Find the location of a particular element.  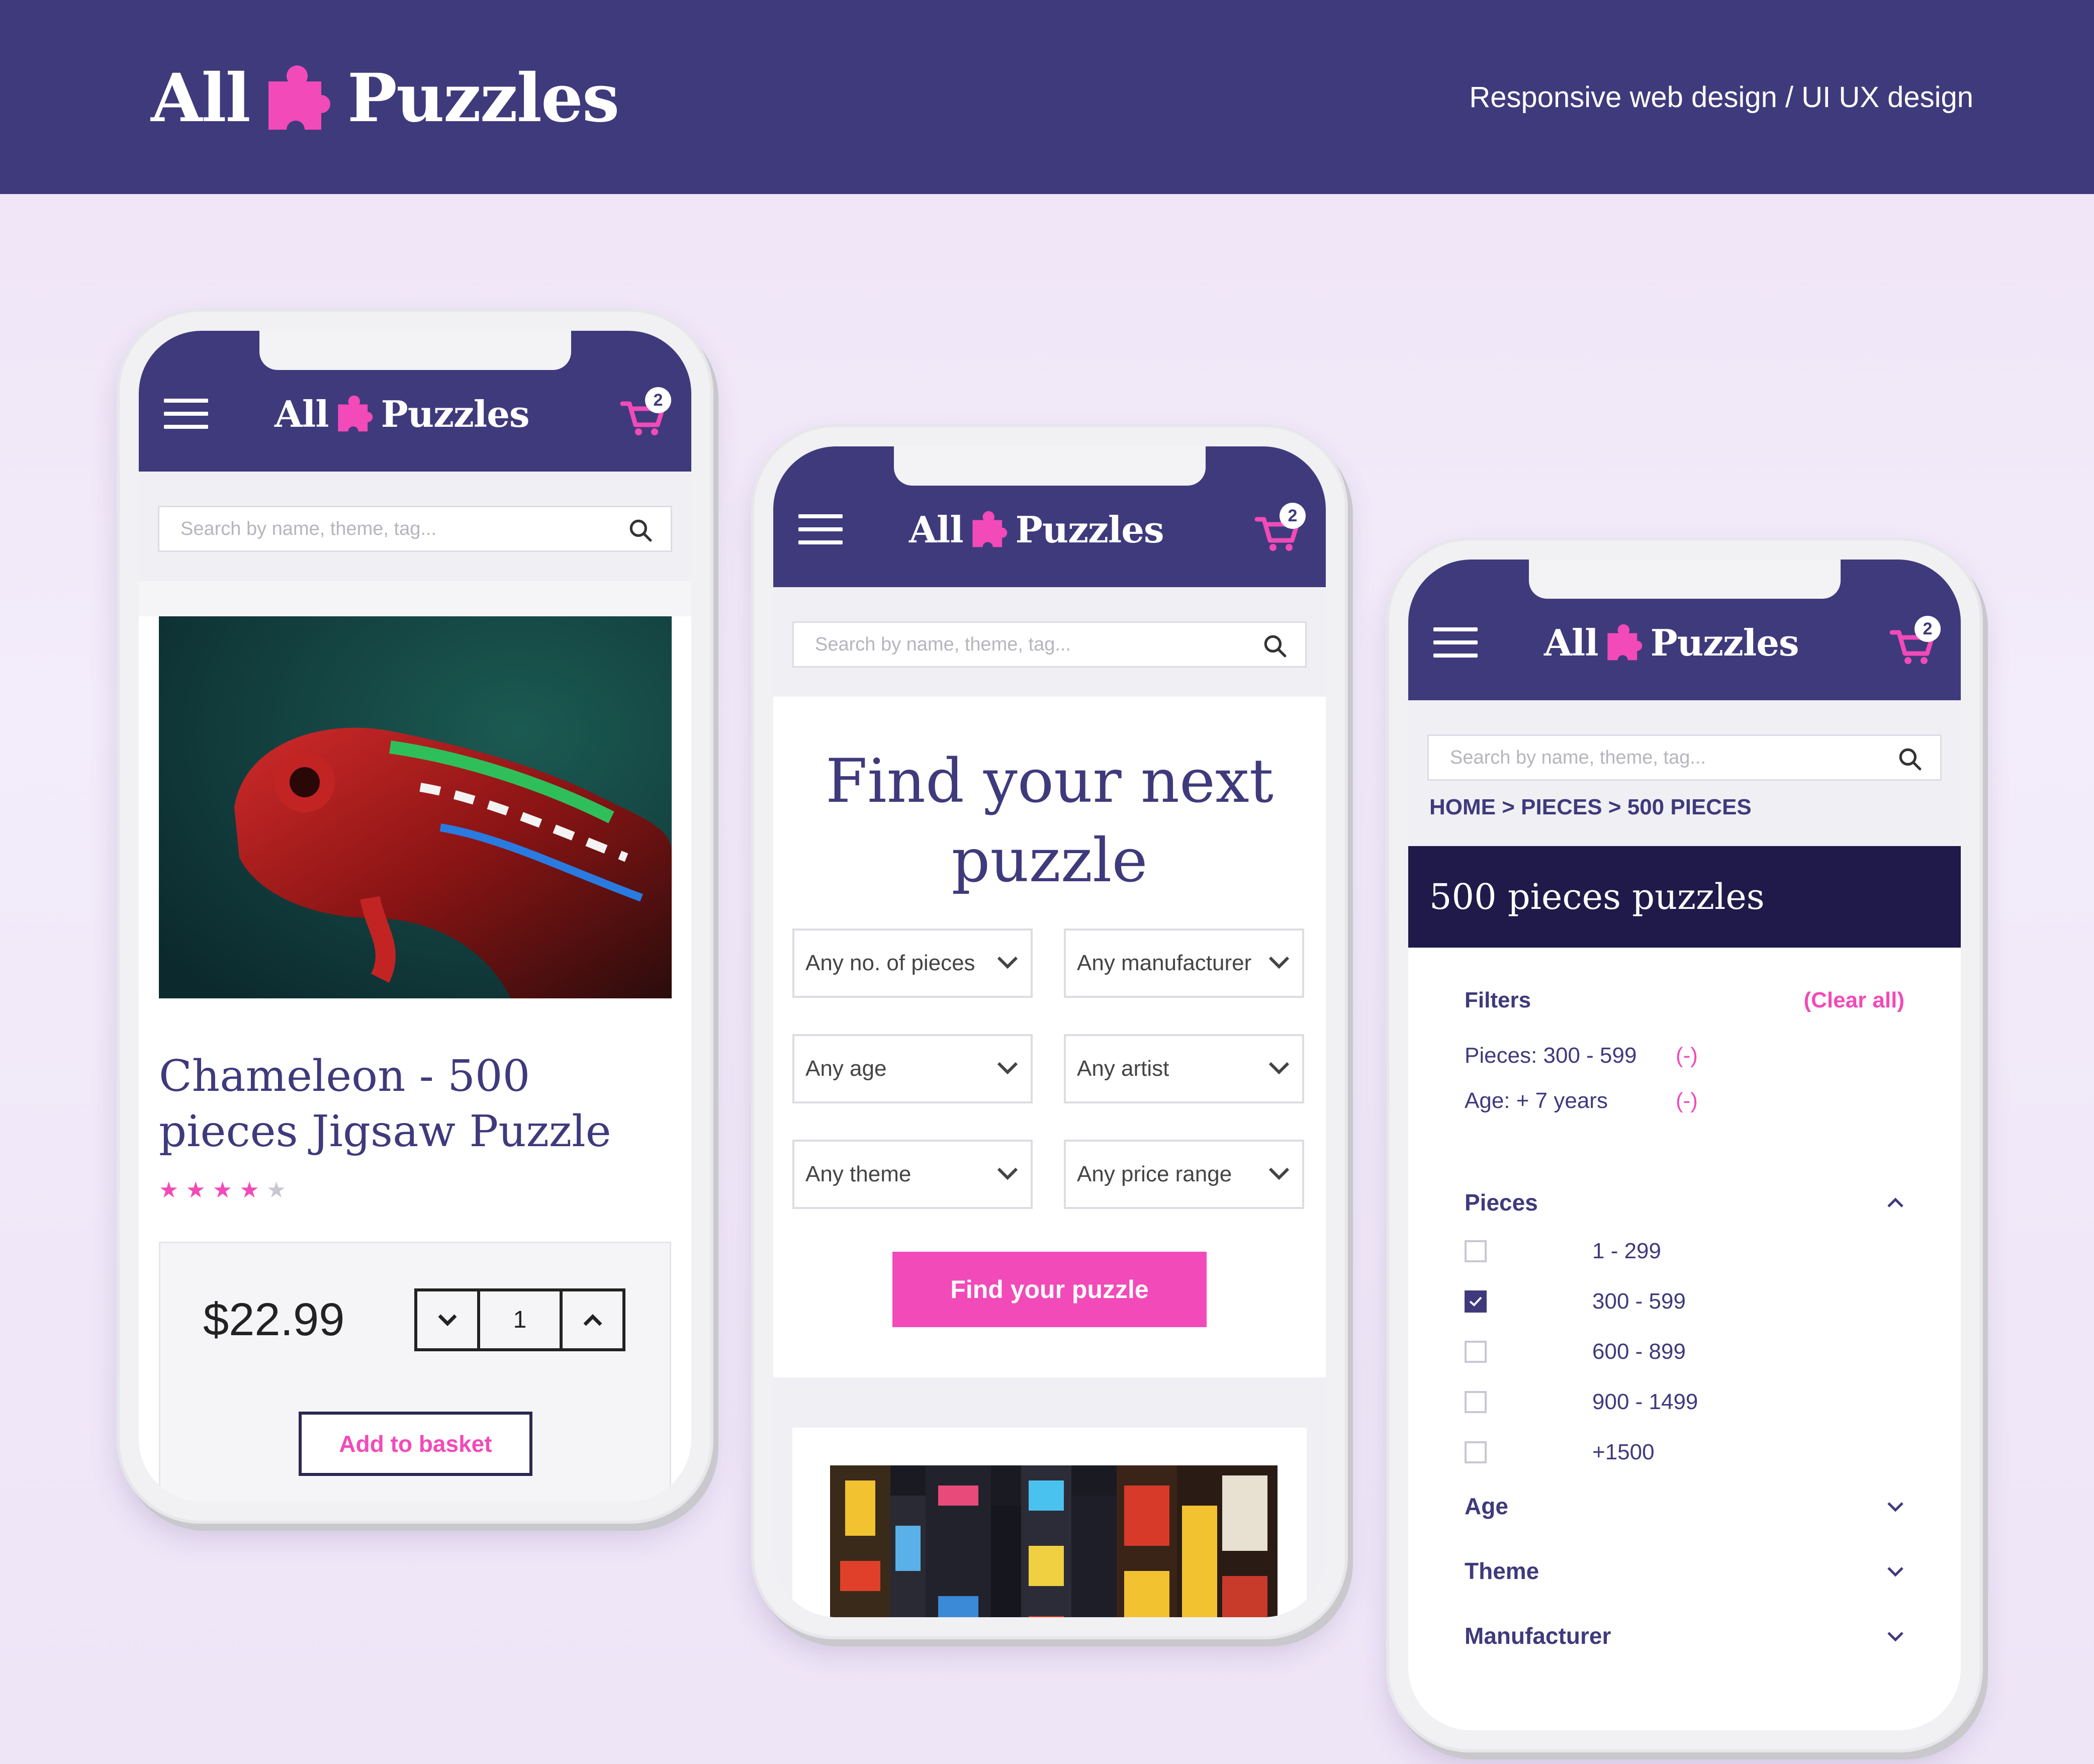

quantity-value: 1 is located at coordinates (520, 1319).